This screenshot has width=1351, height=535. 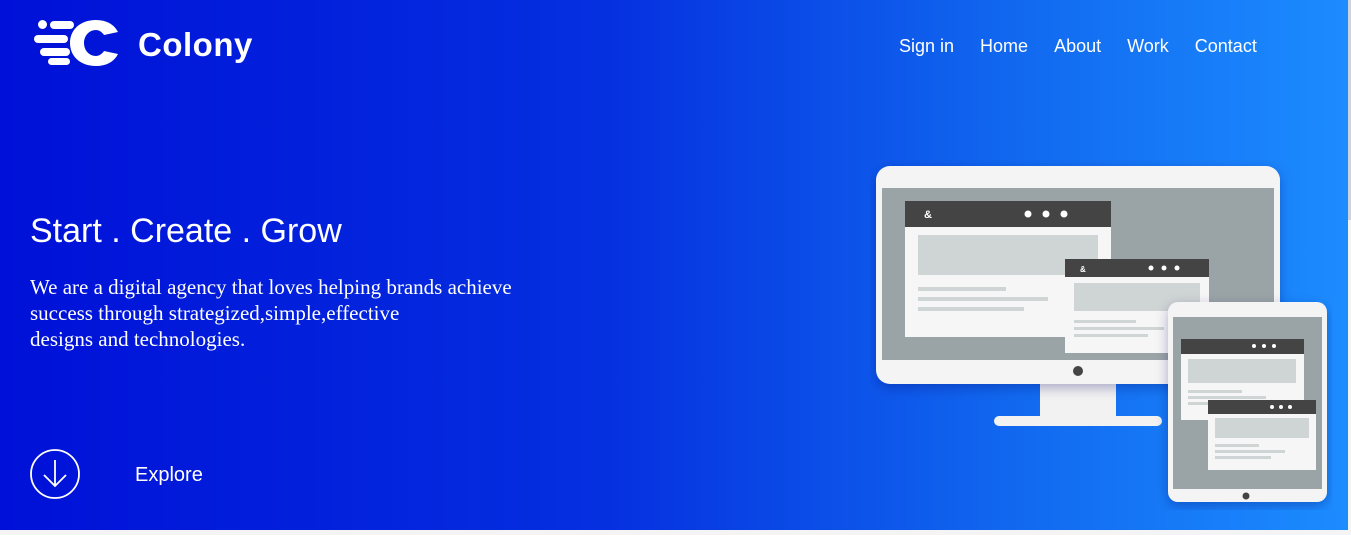 I want to click on brand-logo: Colony, so click(x=143, y=43).